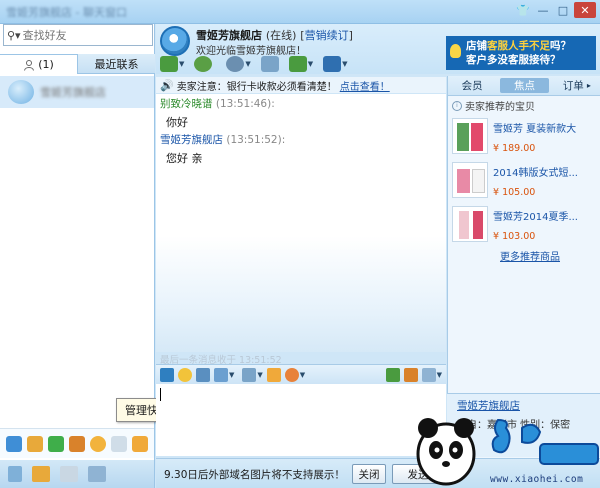 The image size is (600, 488). What do you see at coordinates (505, 443) in the screenshot?
I see `watermark: www.xiaohei.com` at bounding box center [505, 443].